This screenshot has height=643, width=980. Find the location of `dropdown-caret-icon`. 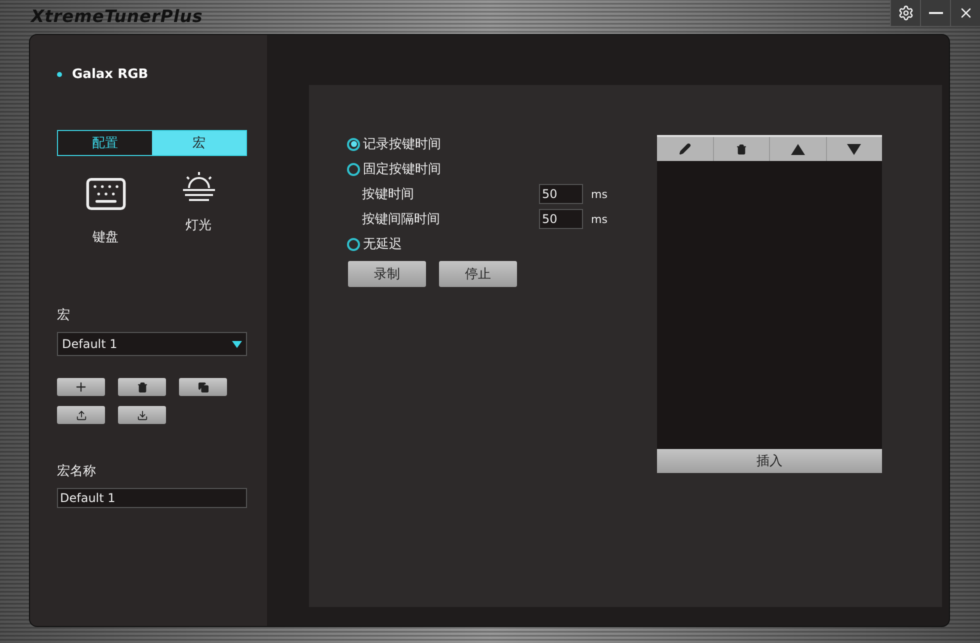

dropdown-caret-icon is located at coordinates (237, 344).